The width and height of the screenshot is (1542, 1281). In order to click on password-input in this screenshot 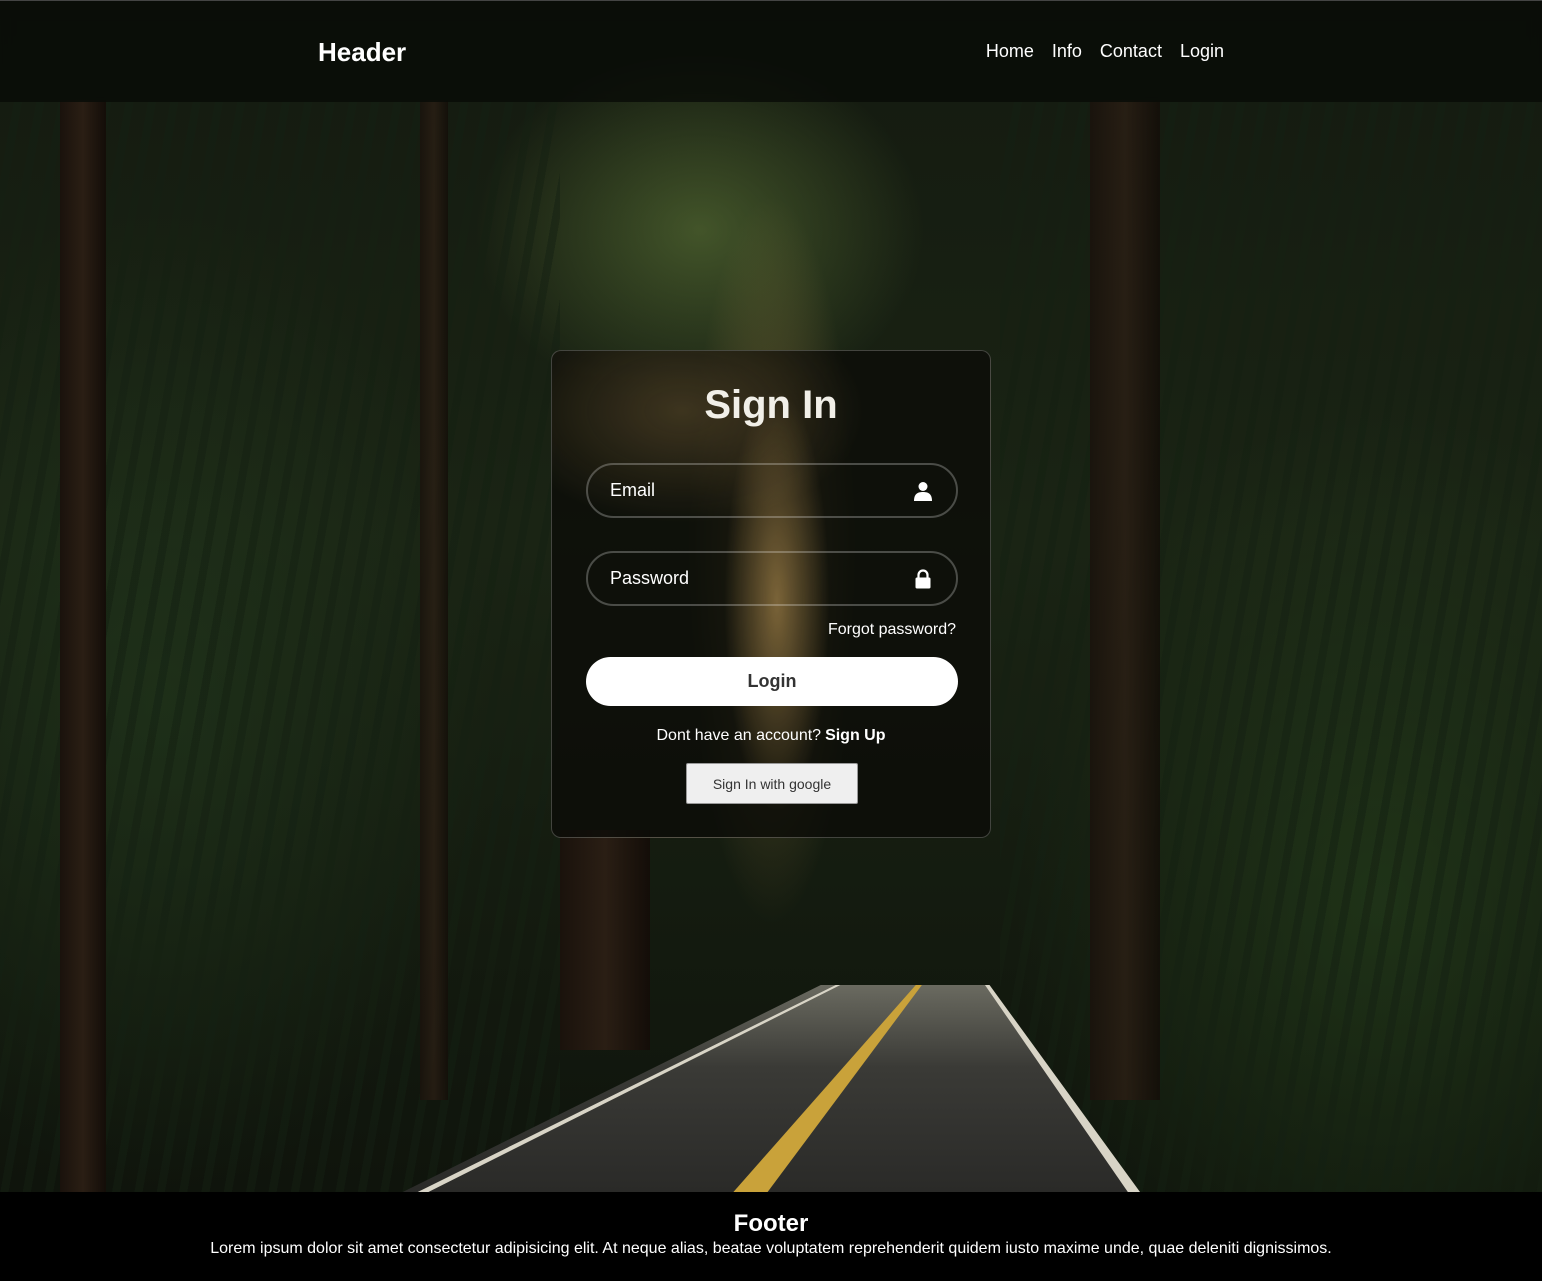, I will do `click(750, 578)`.